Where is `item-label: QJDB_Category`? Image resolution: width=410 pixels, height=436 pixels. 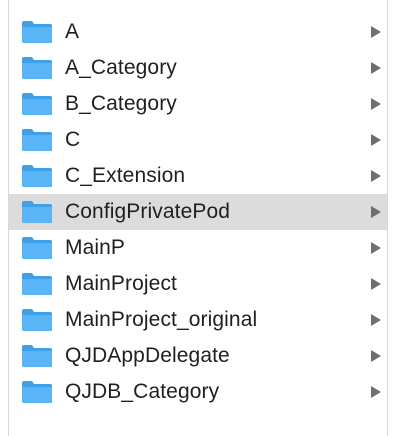 item-label: QJDB_Category is located at coordinates (142, 391).